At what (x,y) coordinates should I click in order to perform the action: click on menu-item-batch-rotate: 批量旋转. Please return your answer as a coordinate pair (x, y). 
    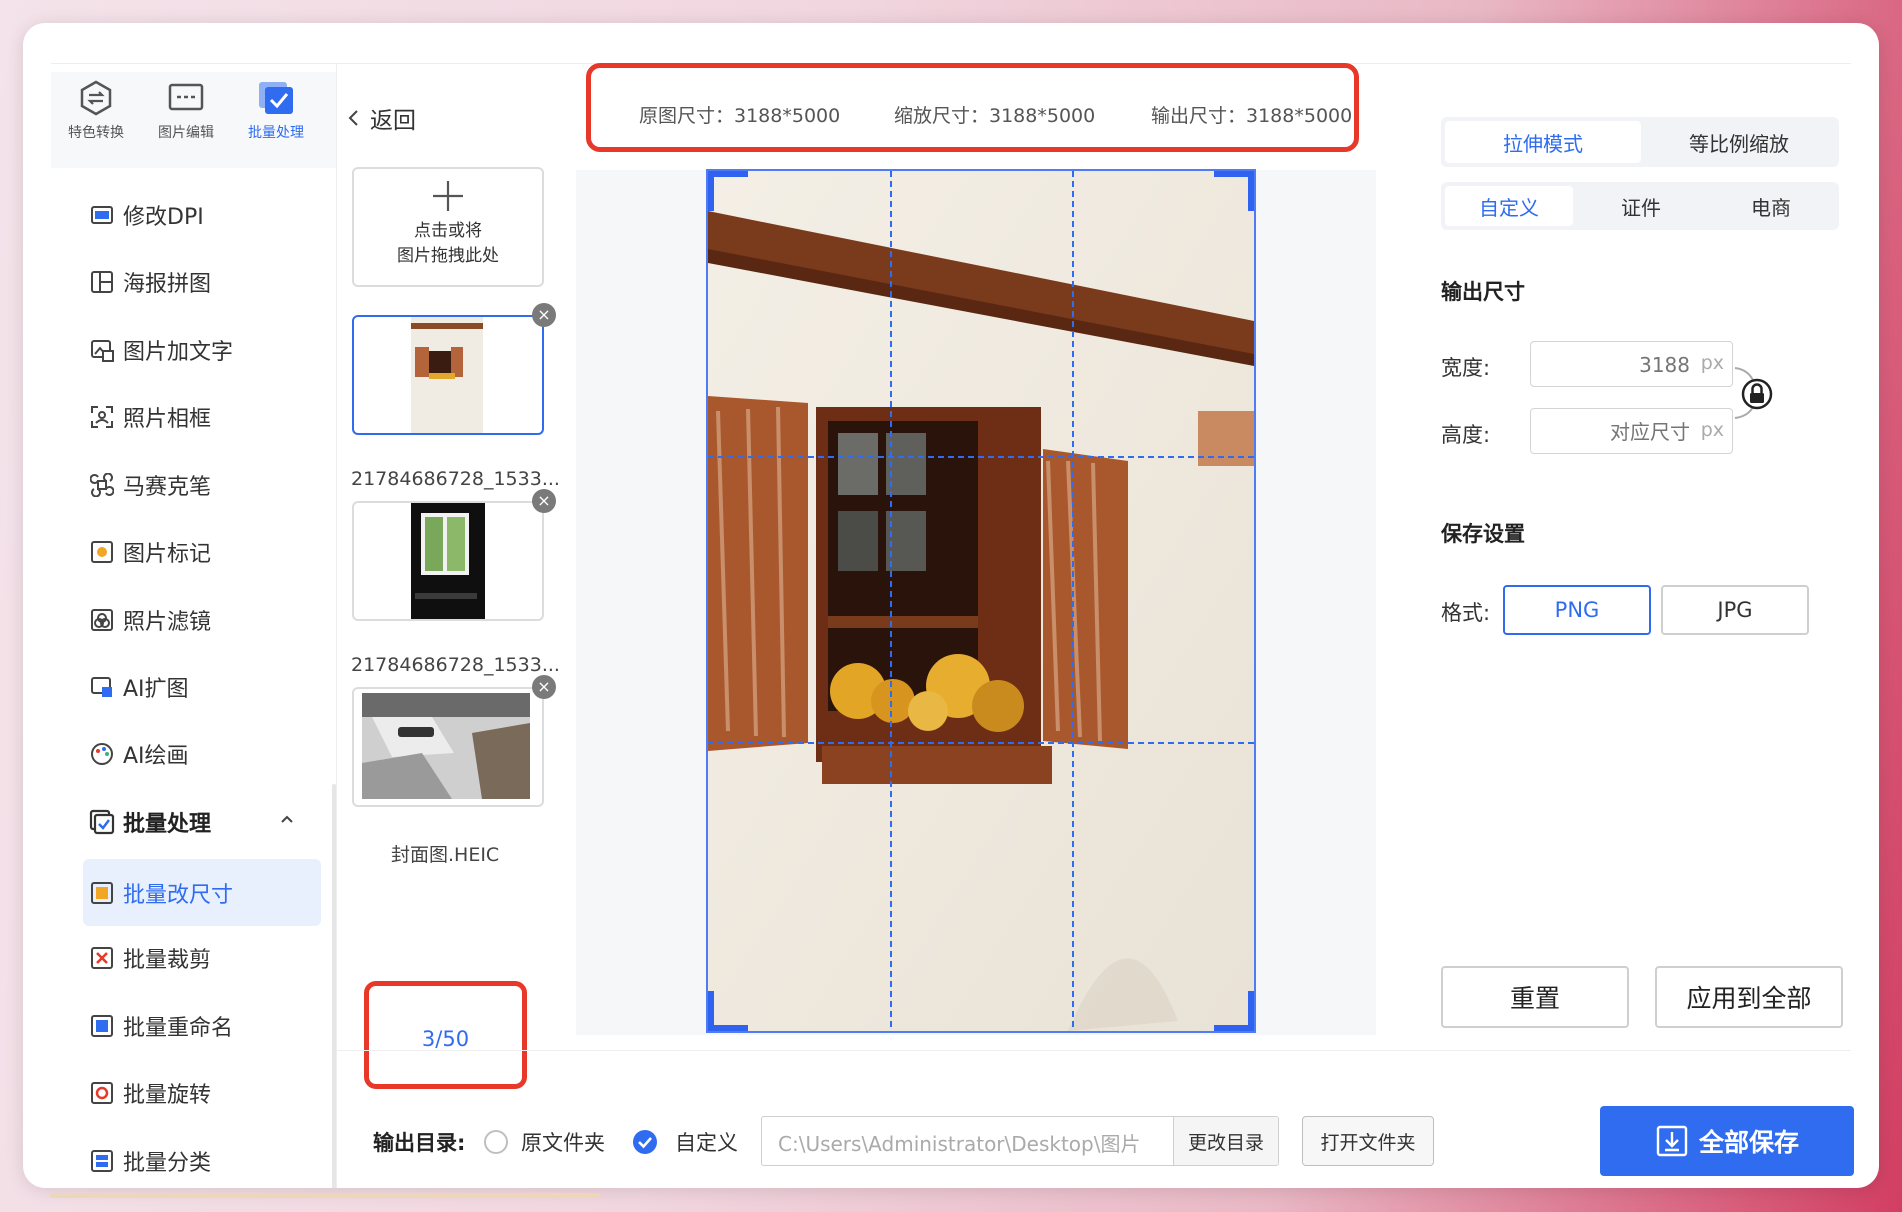
    Looking at the image, I should click on (193, 1093).